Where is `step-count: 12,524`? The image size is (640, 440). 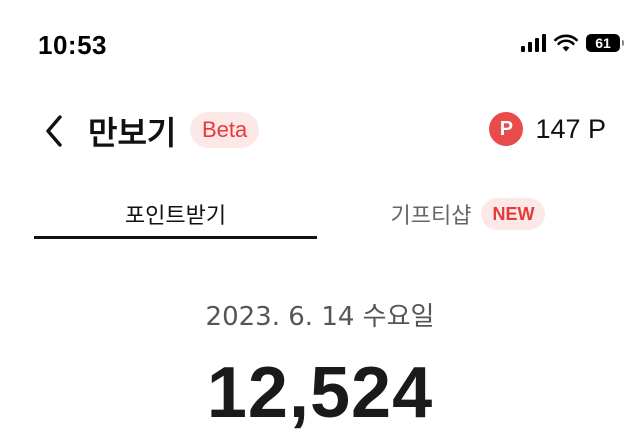 step-count: 12,524 is located at coordinates (320, 393).